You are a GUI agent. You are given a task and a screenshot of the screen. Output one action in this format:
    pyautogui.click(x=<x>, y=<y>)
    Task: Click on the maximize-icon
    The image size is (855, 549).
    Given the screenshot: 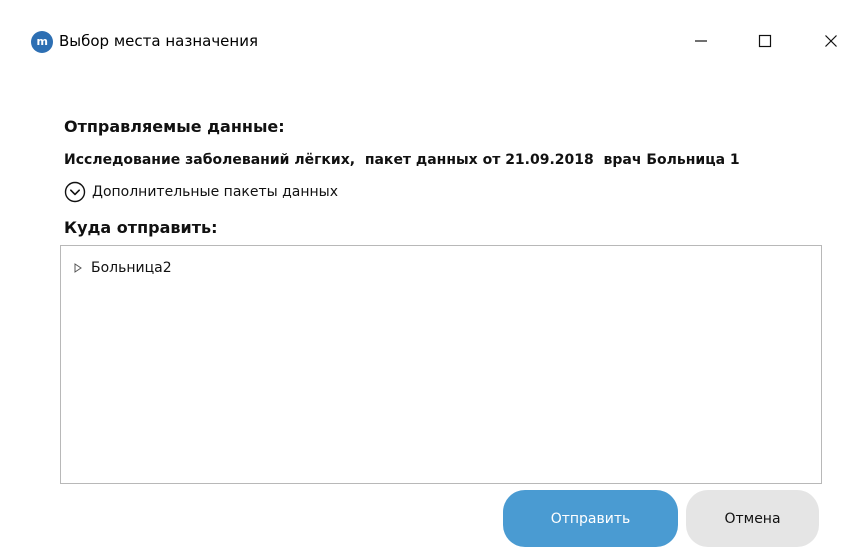 What is the action you would take?
    pyautogui.click(x=765, y=41)
    